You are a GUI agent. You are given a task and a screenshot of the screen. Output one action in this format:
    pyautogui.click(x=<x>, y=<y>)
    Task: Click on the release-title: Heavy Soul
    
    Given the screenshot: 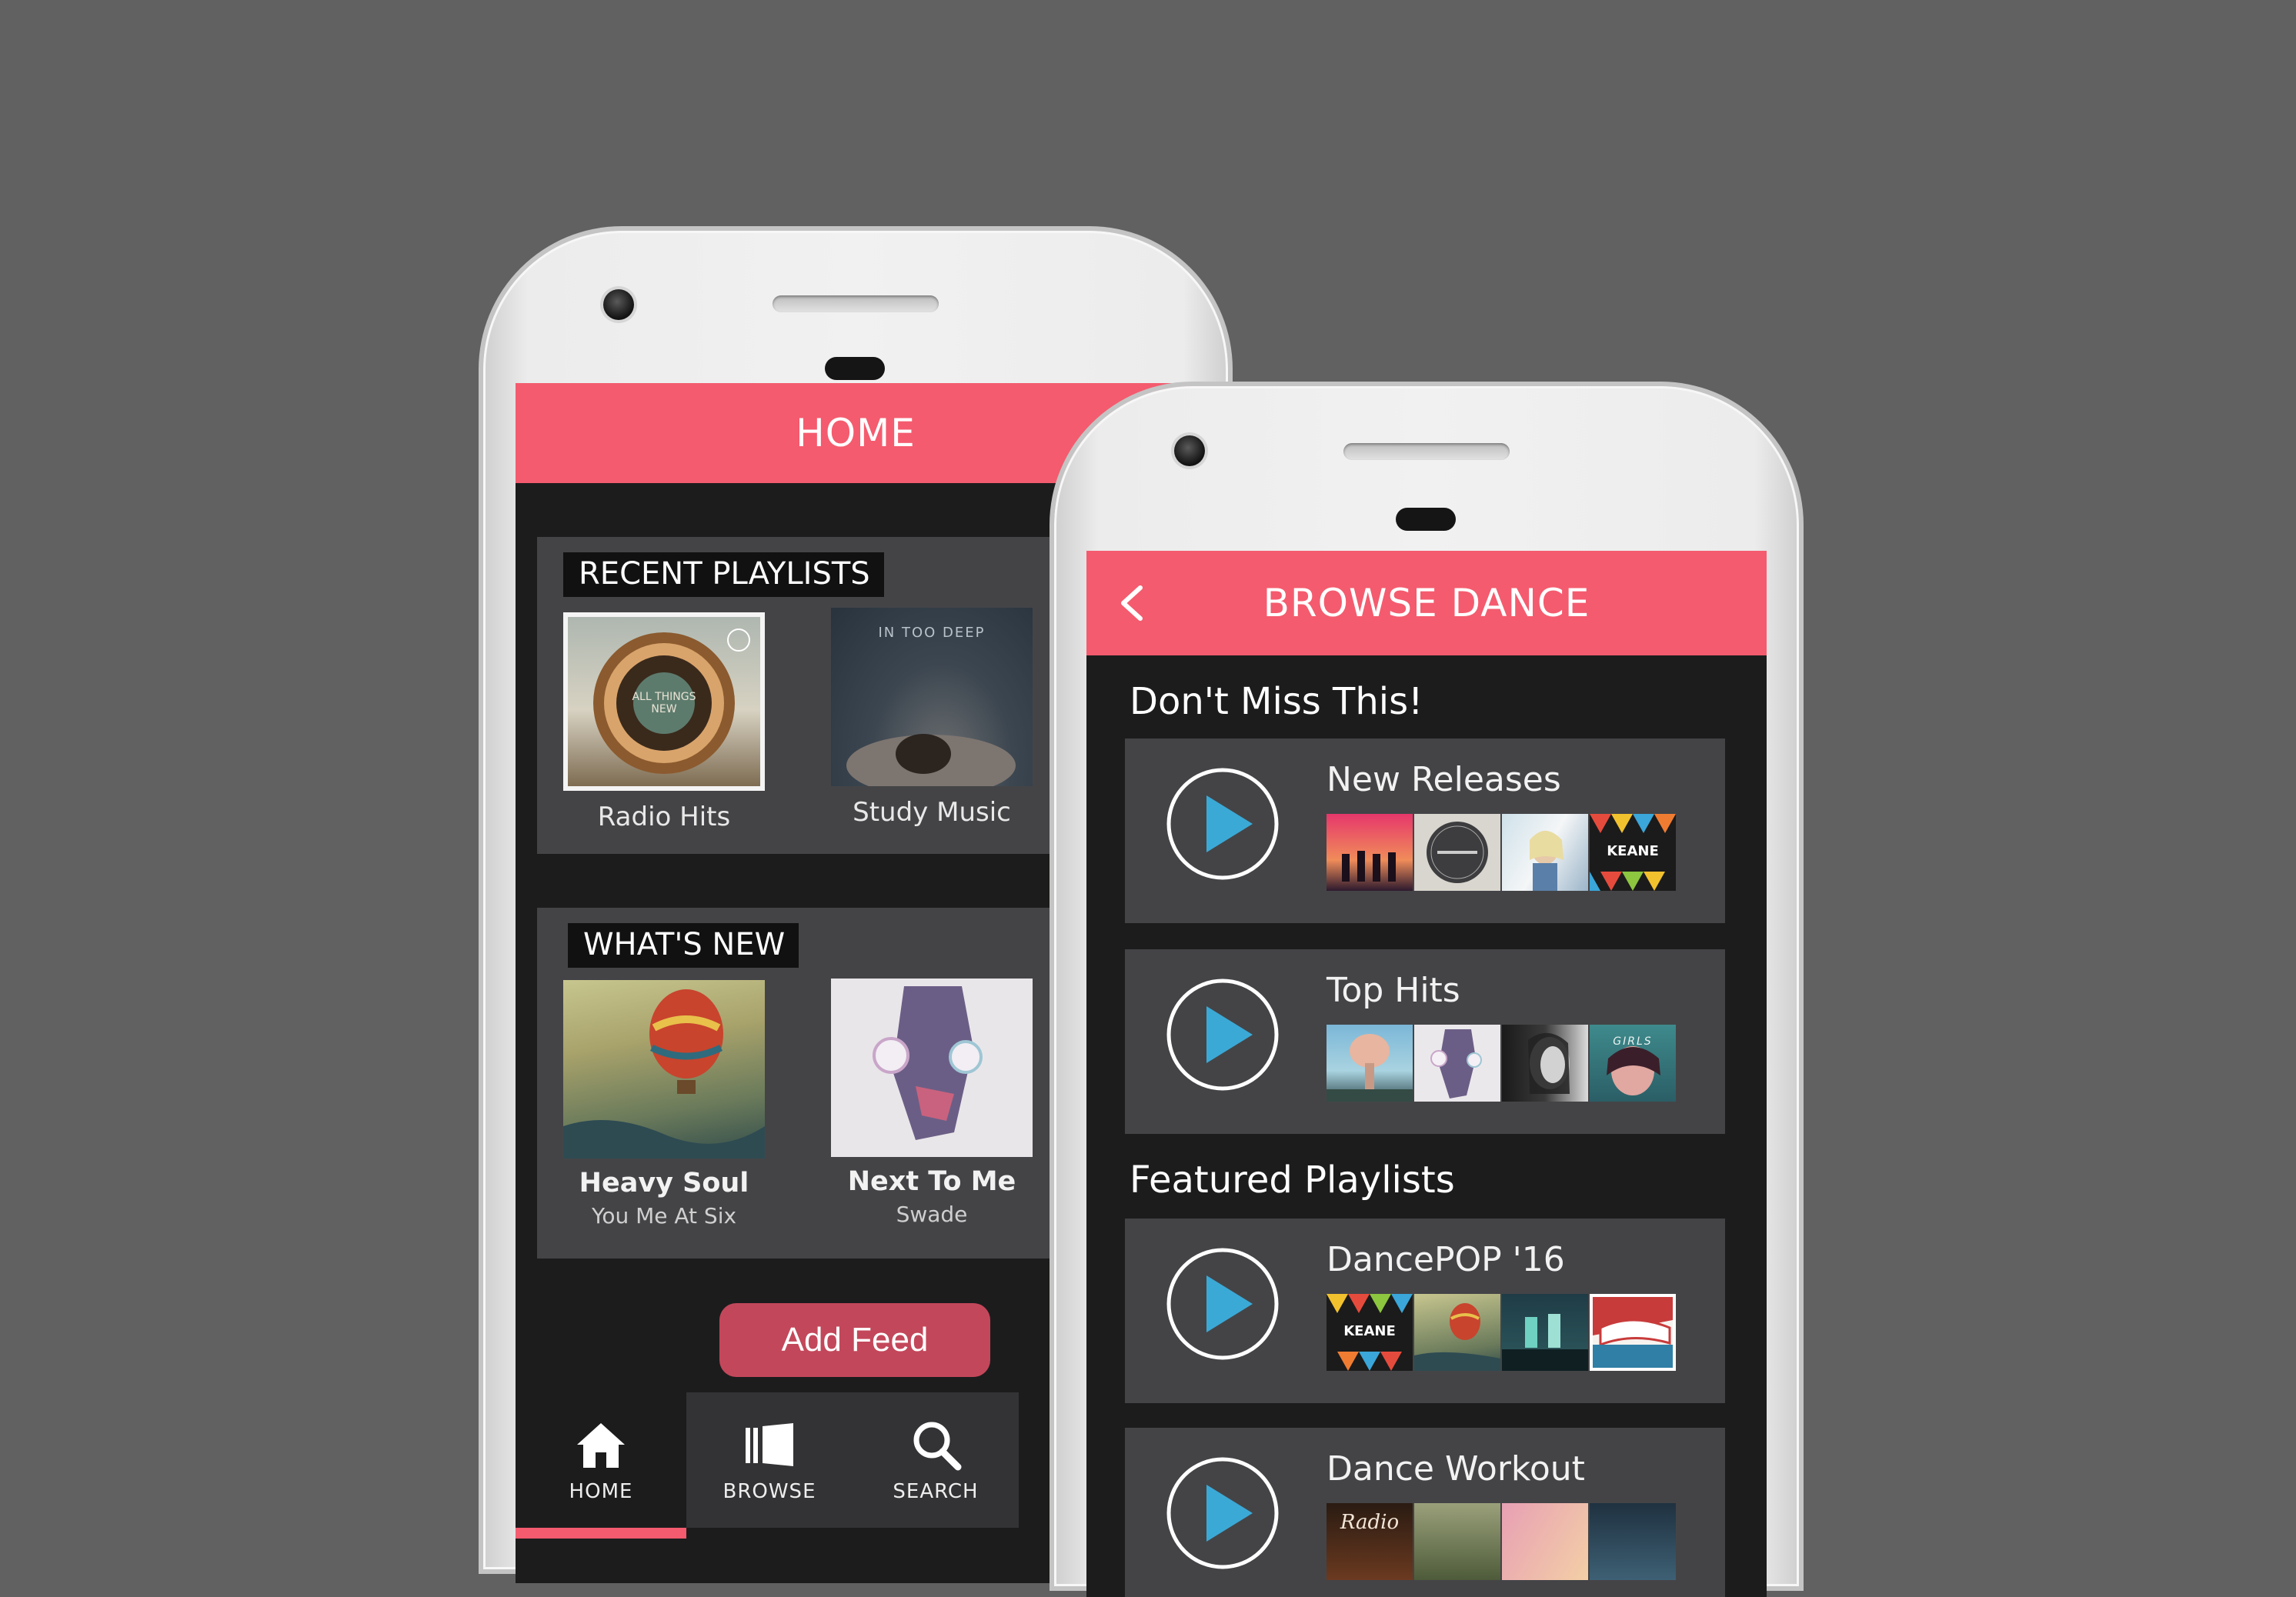 What is the action you would take?
    pyautogui.click(x=664, y=1183)
    